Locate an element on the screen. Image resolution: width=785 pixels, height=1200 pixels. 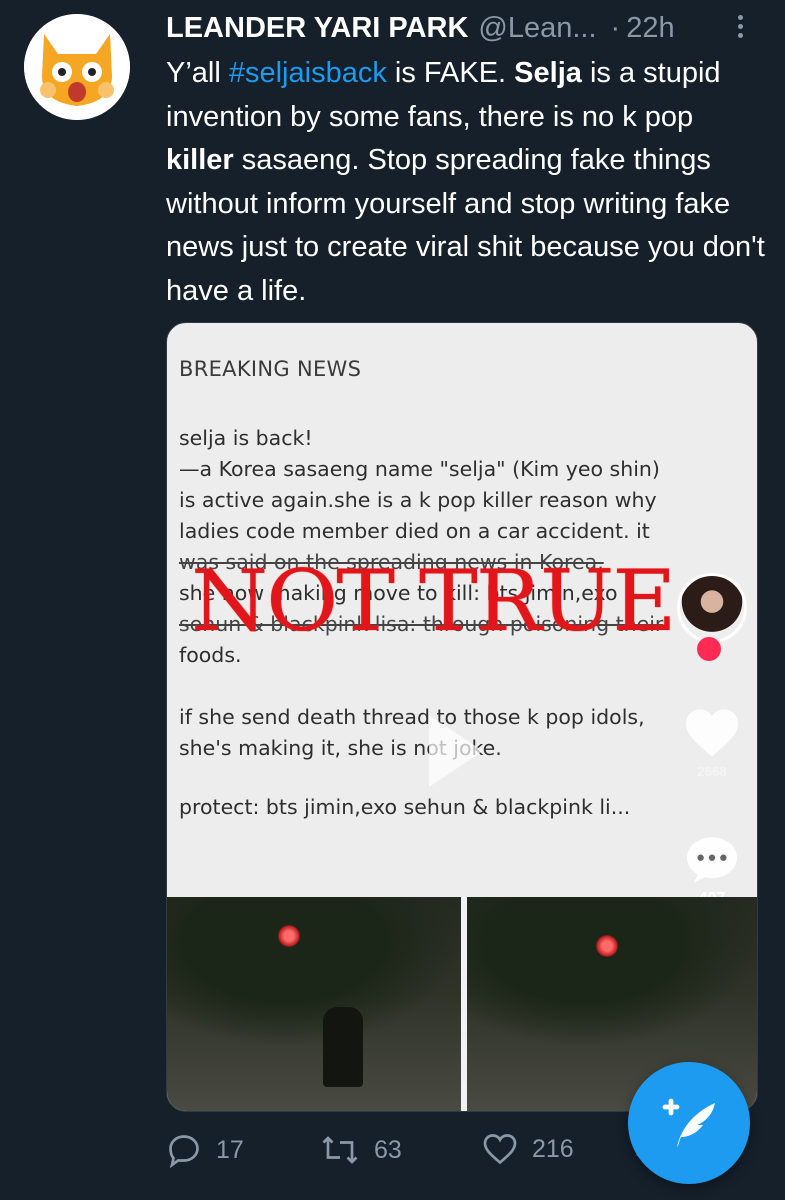
comment-icon is located at coordinates (712, 860).